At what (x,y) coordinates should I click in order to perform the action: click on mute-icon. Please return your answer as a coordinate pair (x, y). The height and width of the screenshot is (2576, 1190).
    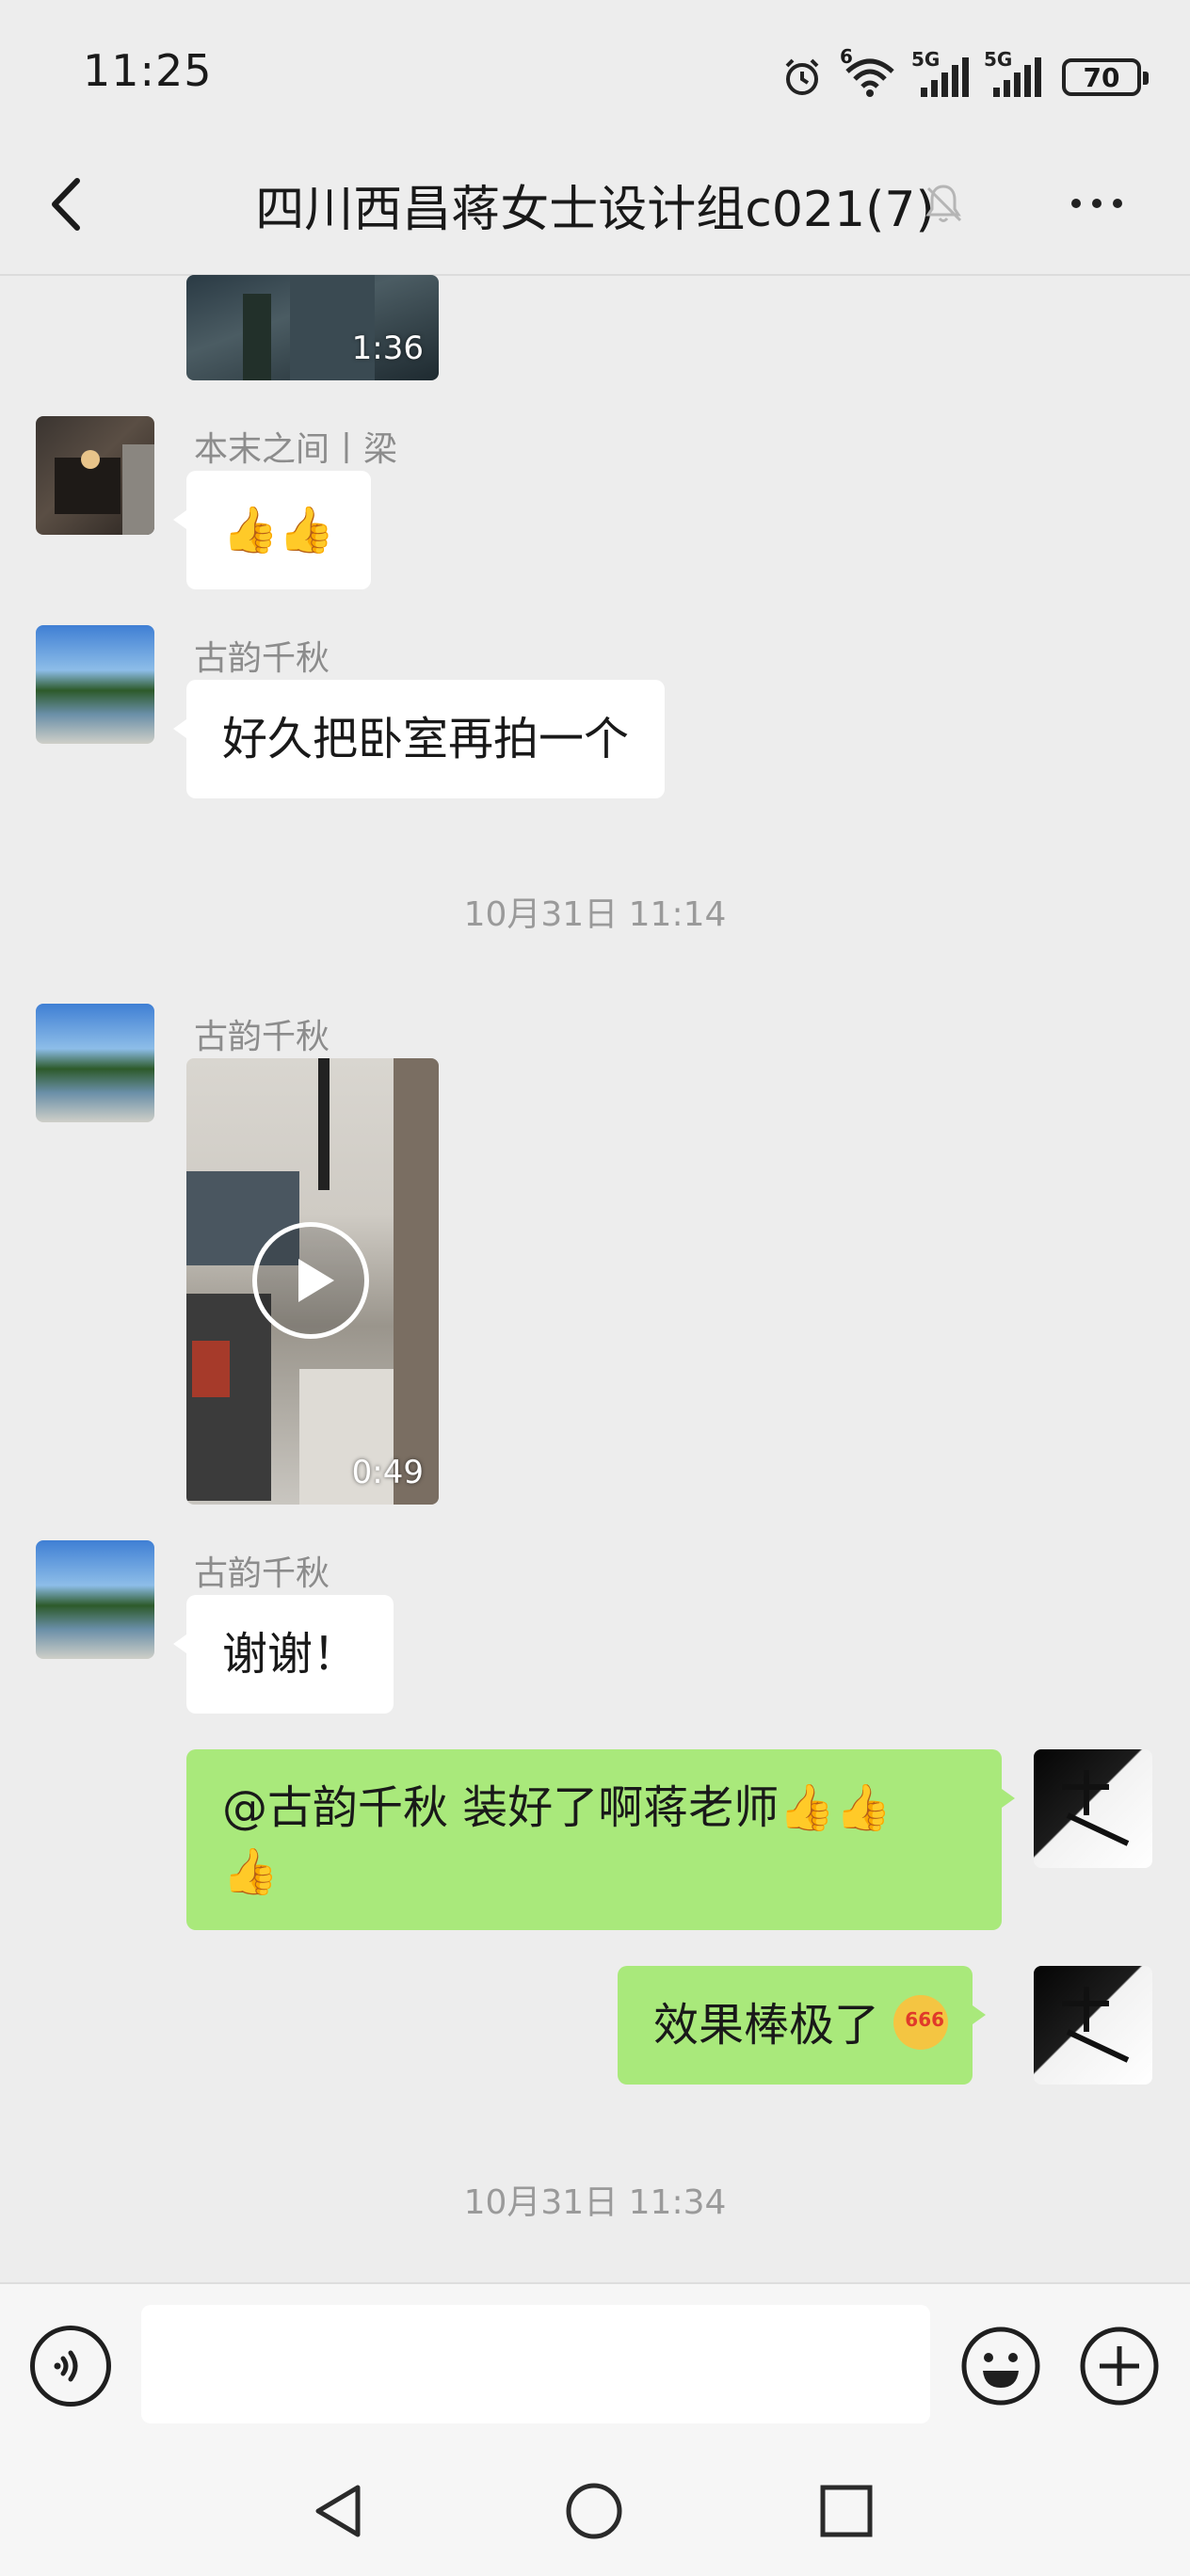
    Looking at the image, I should click on (943, 203).